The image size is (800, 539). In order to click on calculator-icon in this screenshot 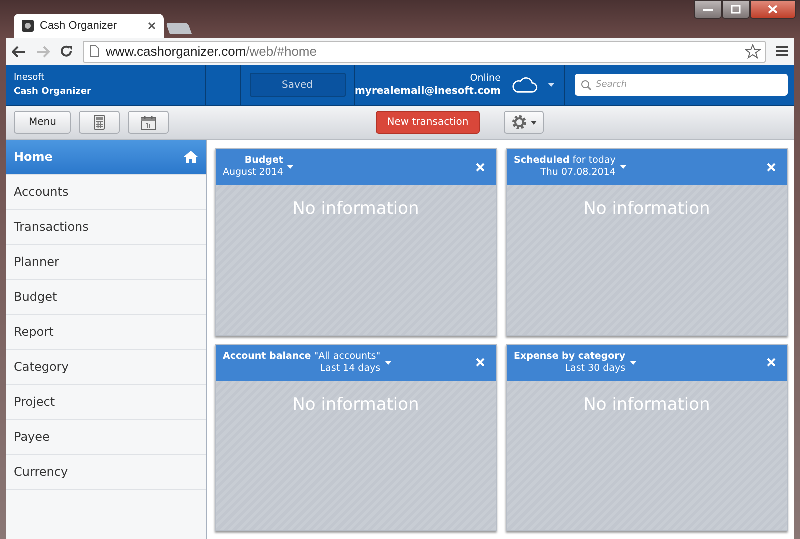, I will do `click(100, 122)`.